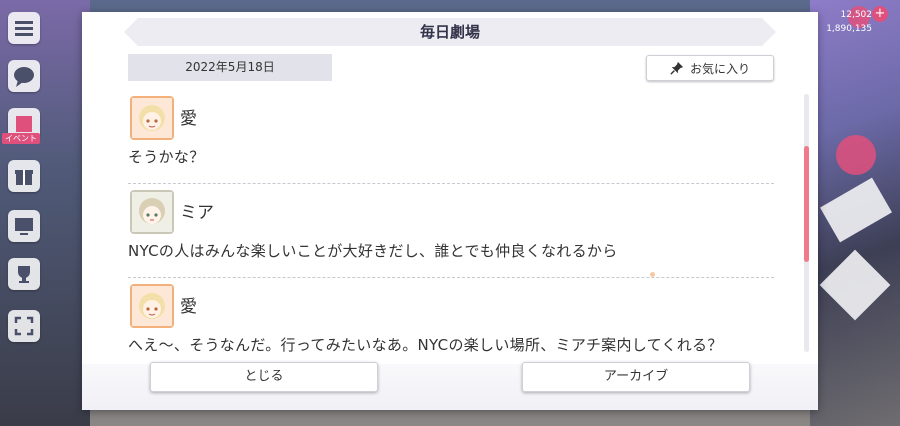 This screenshot has height=426, width=900. What do you see at coordinates (806, 204) in the screenshot?
I see `scrollbar-thumb` at bounding box center [806, 204].